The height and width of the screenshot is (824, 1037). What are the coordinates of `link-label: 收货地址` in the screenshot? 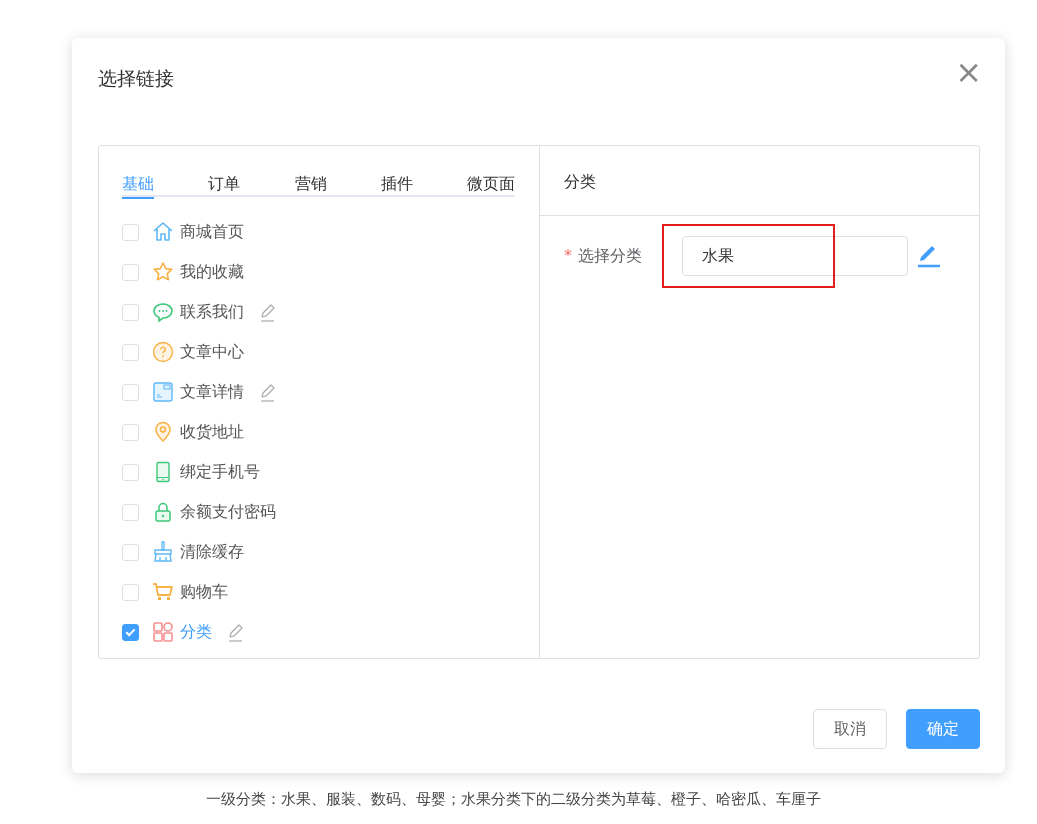 It's located at (212, 432).